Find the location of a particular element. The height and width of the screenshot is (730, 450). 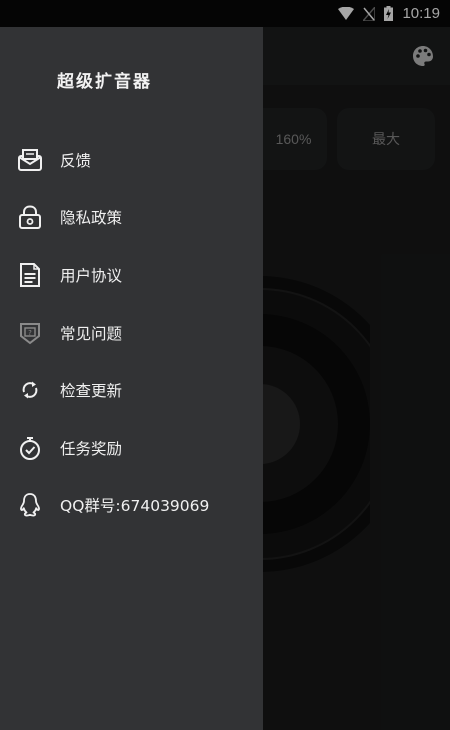

lock-icon is located at coordinates (30, 217).